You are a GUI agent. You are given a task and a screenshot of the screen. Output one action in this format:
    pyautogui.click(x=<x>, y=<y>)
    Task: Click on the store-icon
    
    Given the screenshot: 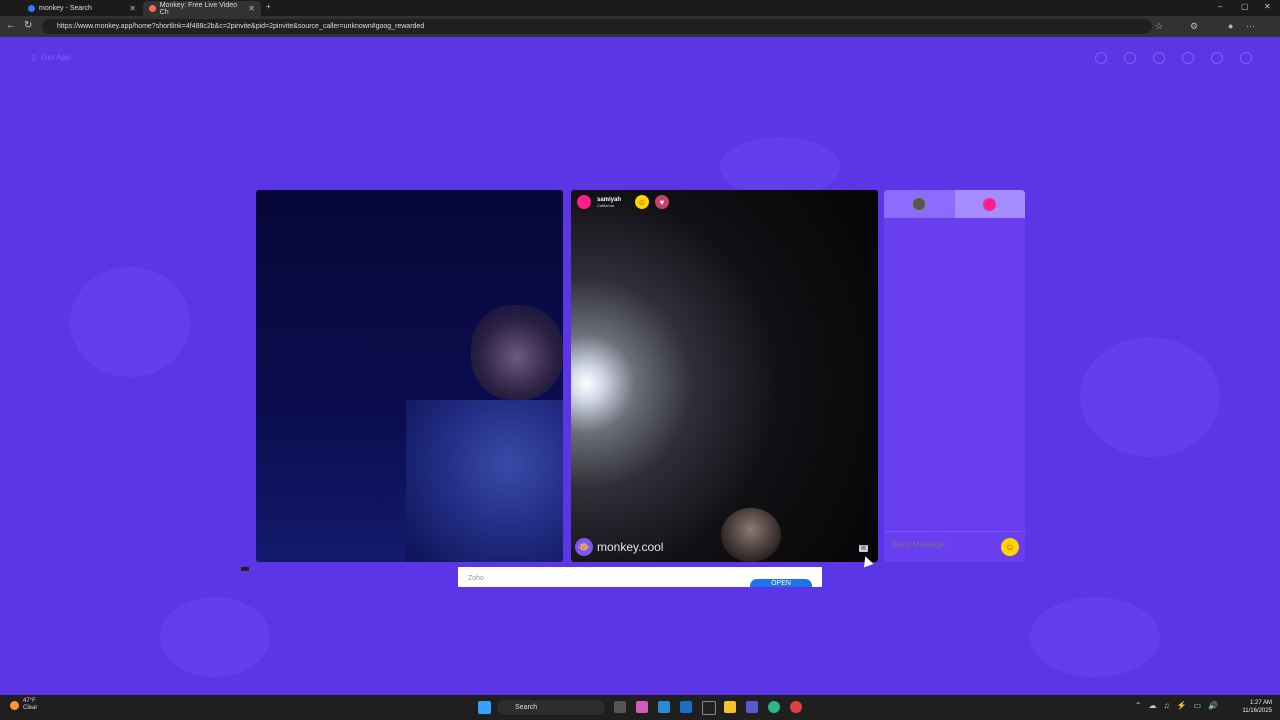 What is the action you would take?
    pyautogui.click(x=664, y=707)
    